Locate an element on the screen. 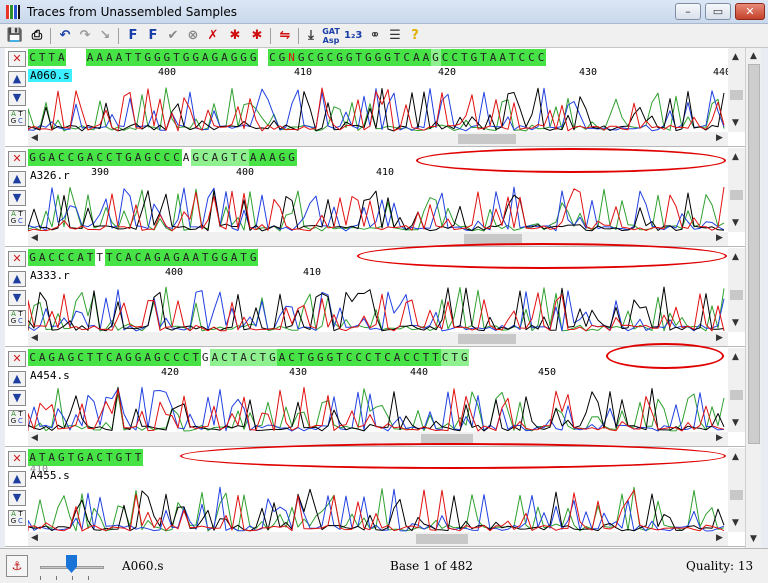  redo-icon: ↷ is located at coordinates (85, 36).